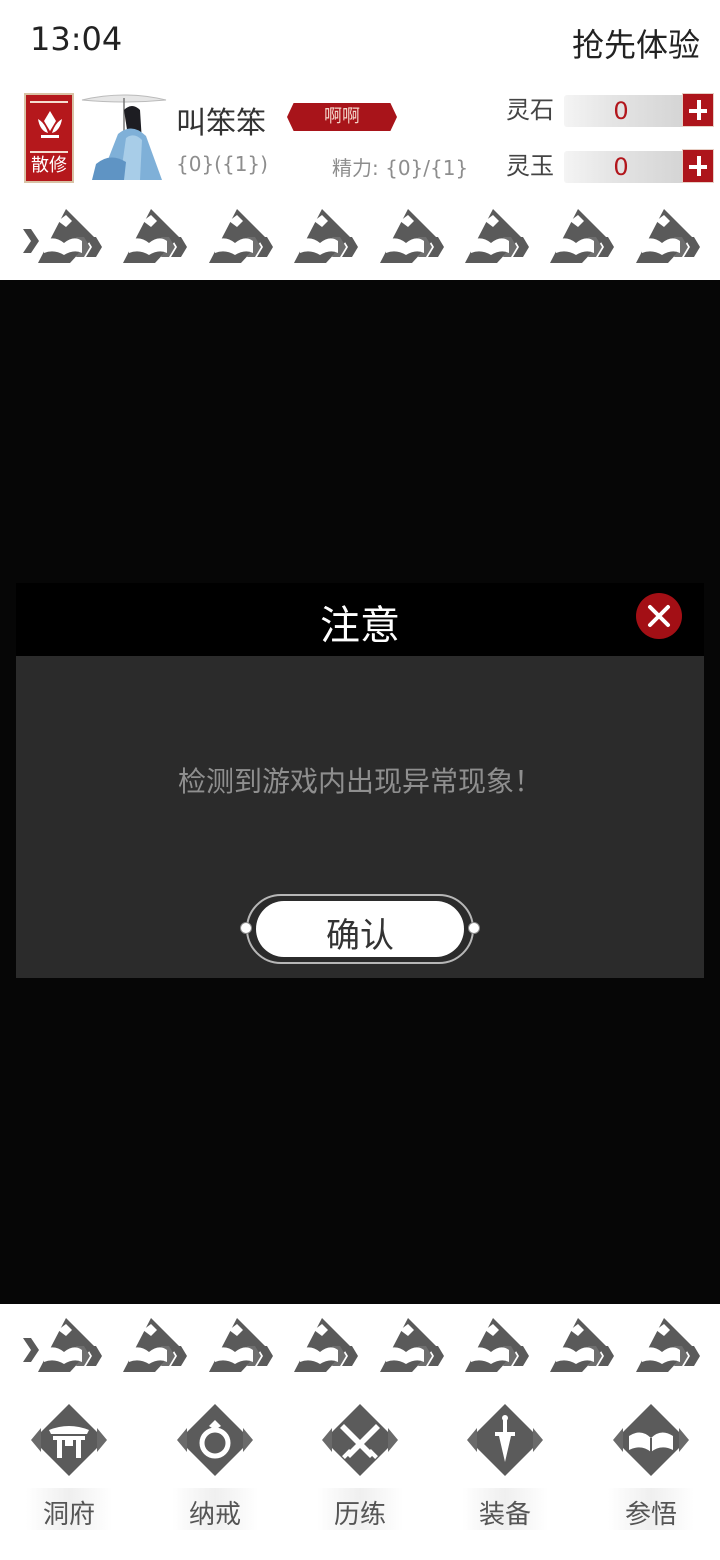 This screenshot has height=1560, width=720. What do you see at coordinates (342, 117) in the screenshot?
I see `title-badge: 啊啊` at bounding box center [342, 117].